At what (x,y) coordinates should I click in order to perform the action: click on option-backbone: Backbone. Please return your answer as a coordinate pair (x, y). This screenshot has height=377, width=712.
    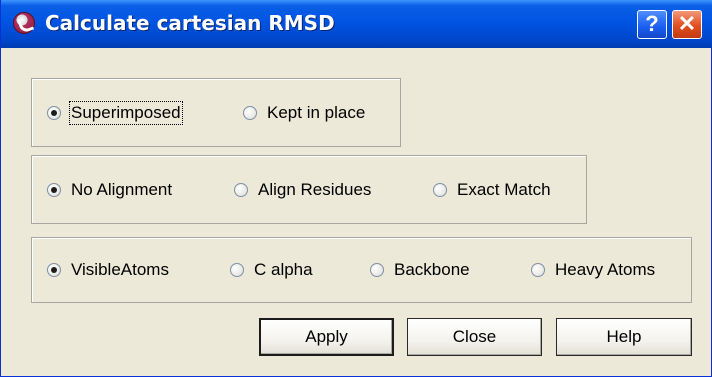
    Looking at the image, I should click on (420, 270).